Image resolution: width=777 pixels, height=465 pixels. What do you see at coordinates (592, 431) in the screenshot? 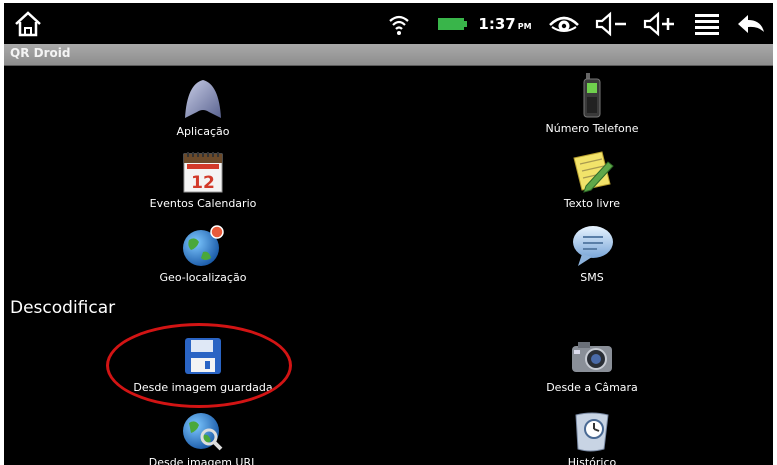
I see `scroll-clock-icon` at bounding box center [592, 431].